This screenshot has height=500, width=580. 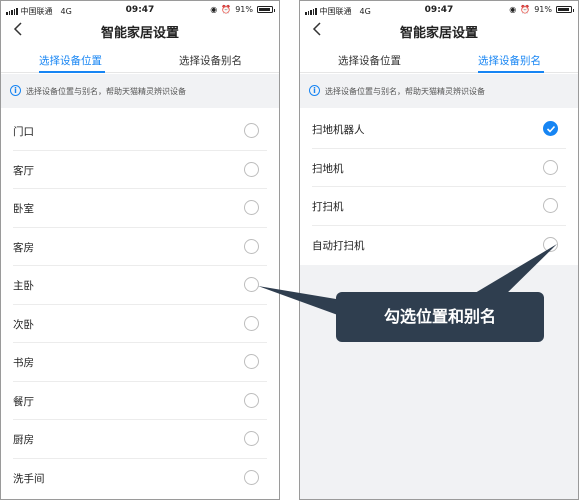 What do you see at coordinates (440, 317) in the screenshot?
I see `callout-bubble: 勾选位置和别名` at bounding box center [440, 317].